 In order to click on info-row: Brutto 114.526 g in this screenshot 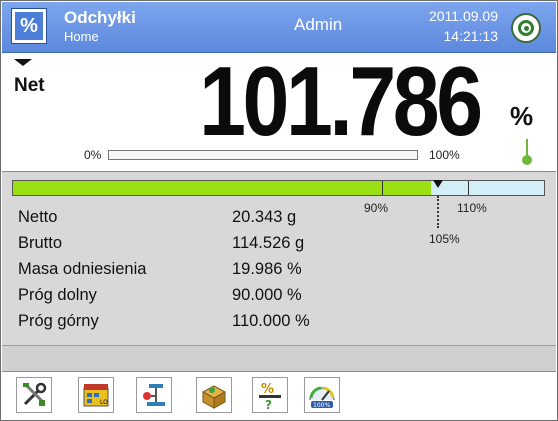, I will do `click(278, 247)`.